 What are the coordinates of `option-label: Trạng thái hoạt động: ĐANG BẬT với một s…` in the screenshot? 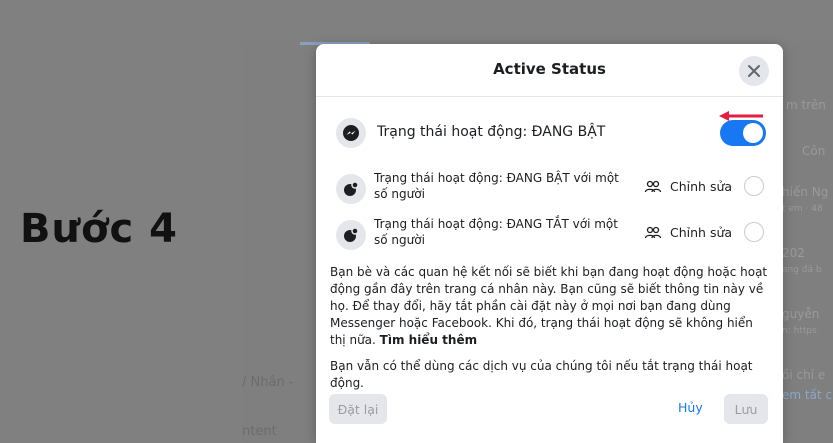 It's located at (496, 186).